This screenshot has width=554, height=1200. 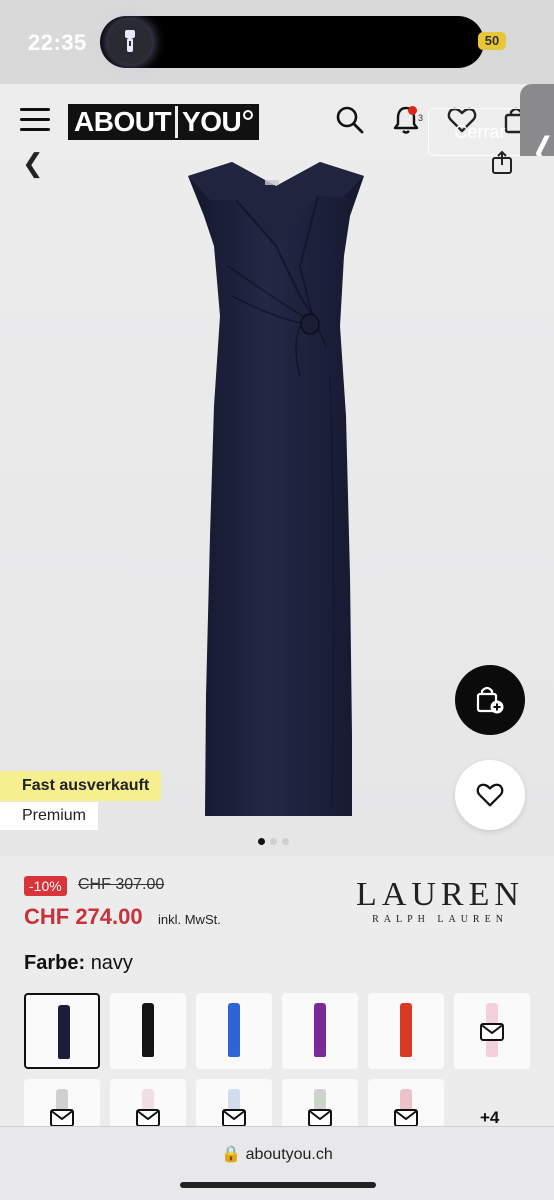 I want to click on color-swatch-pink, so click(x=492, y=1031).